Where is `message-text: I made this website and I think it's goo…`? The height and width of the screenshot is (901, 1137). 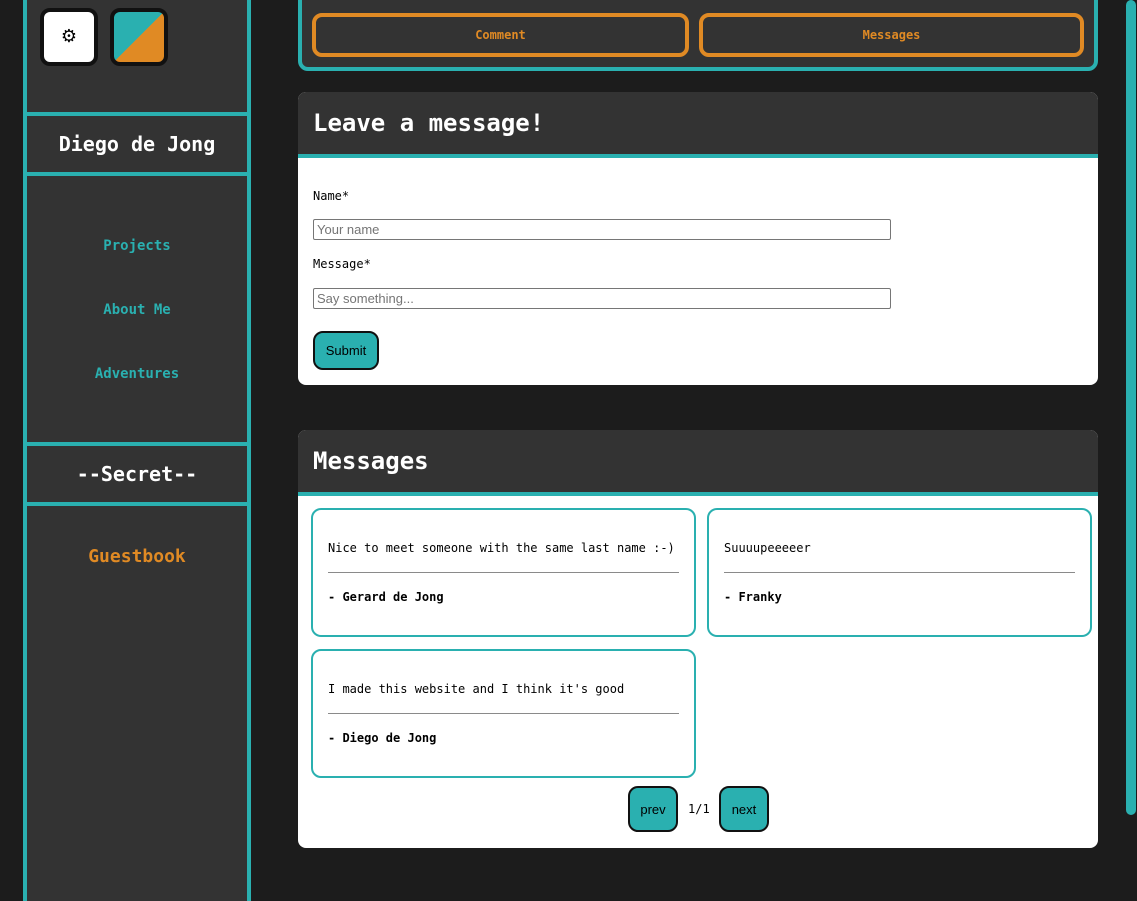 message-text: I made this website and I think it's goo… is located at coordinates (476, 689).